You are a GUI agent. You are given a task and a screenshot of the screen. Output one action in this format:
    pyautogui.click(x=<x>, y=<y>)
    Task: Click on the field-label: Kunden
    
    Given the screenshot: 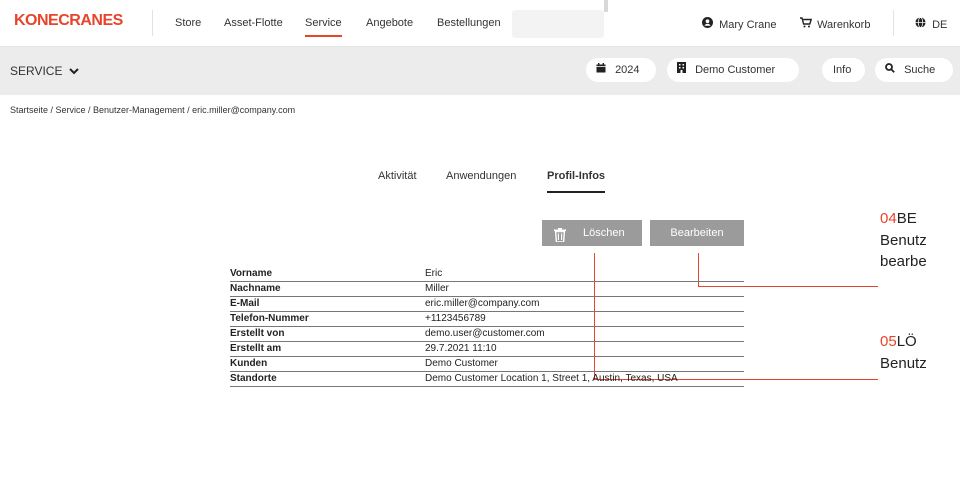 What is the action you would take?
    pyautogui.click(x=327, y=364)
    